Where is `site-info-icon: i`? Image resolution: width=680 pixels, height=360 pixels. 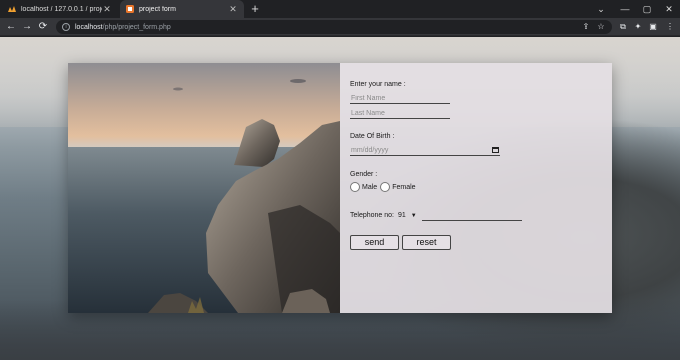 site-info-icon: i is located at coordinates (66, 27).